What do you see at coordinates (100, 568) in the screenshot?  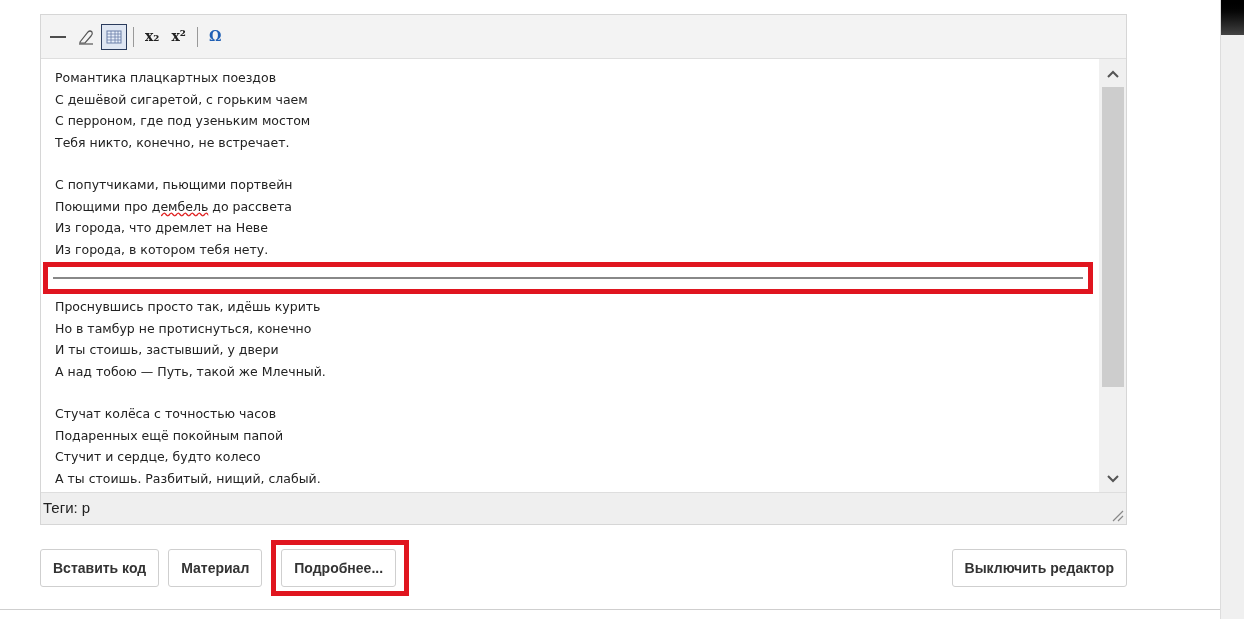 I see `action-button: Вставить код` at bounding box center [100, 568].